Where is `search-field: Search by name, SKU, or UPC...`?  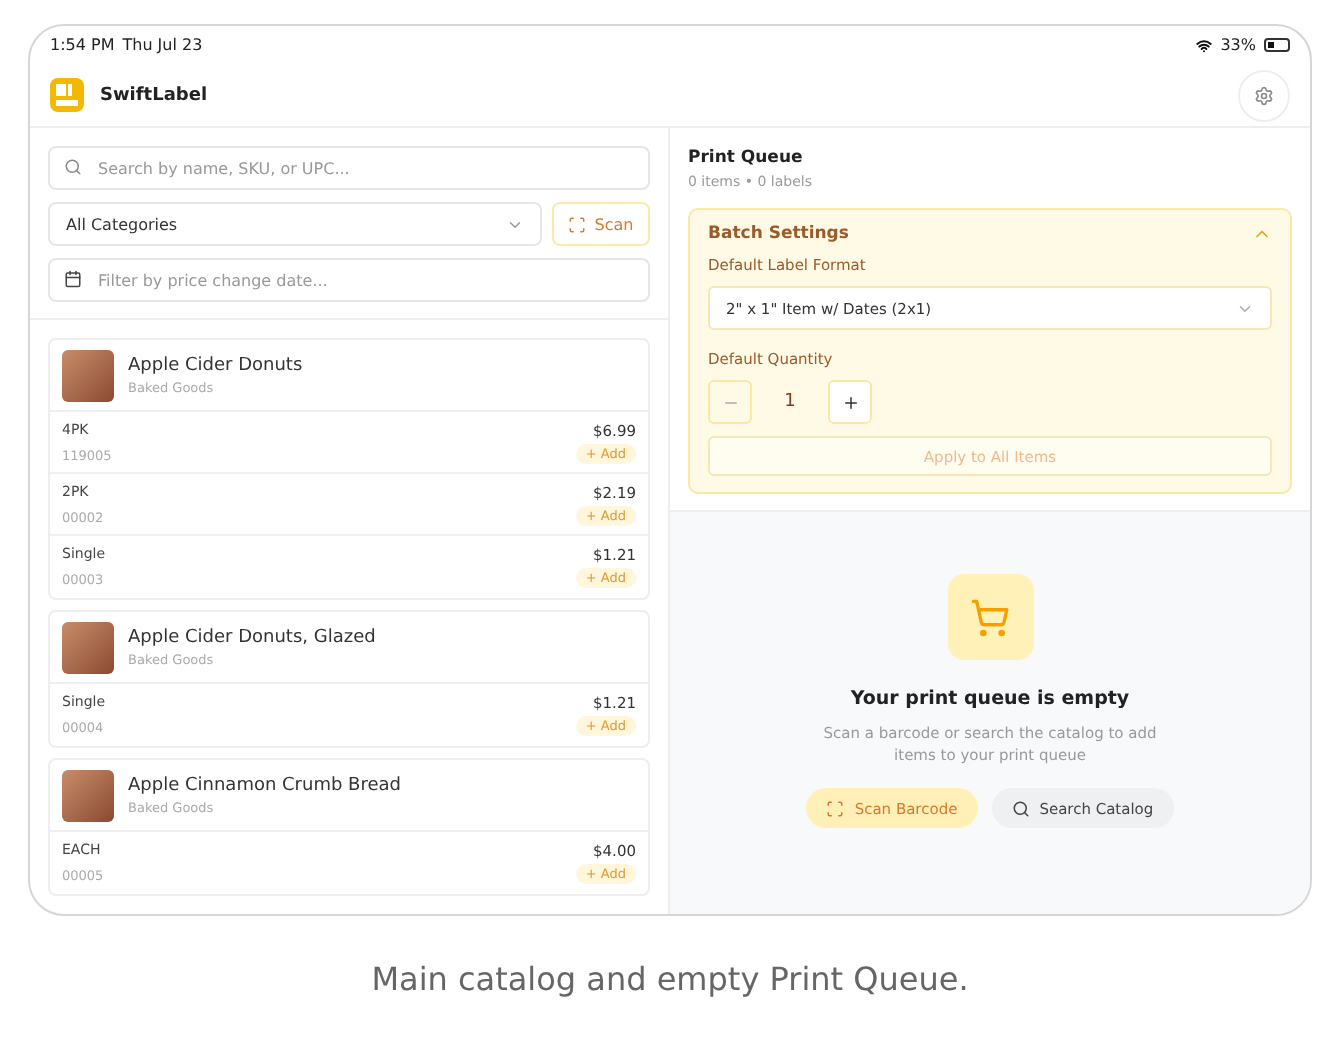 search-field: Search by name, SKU, or UPC... is located at coordinates (349, 168).